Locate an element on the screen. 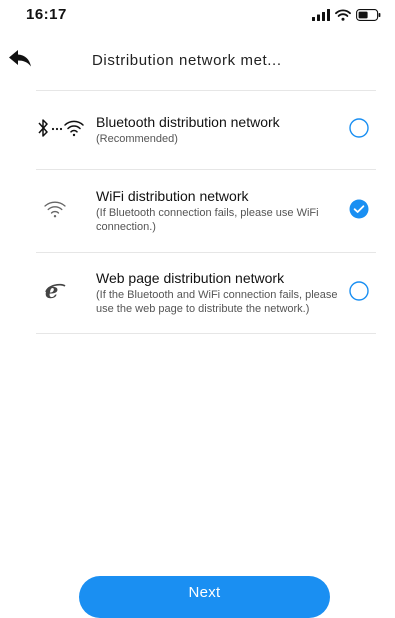  option-title: Web page distribution network is located at coordinates (190, 278).